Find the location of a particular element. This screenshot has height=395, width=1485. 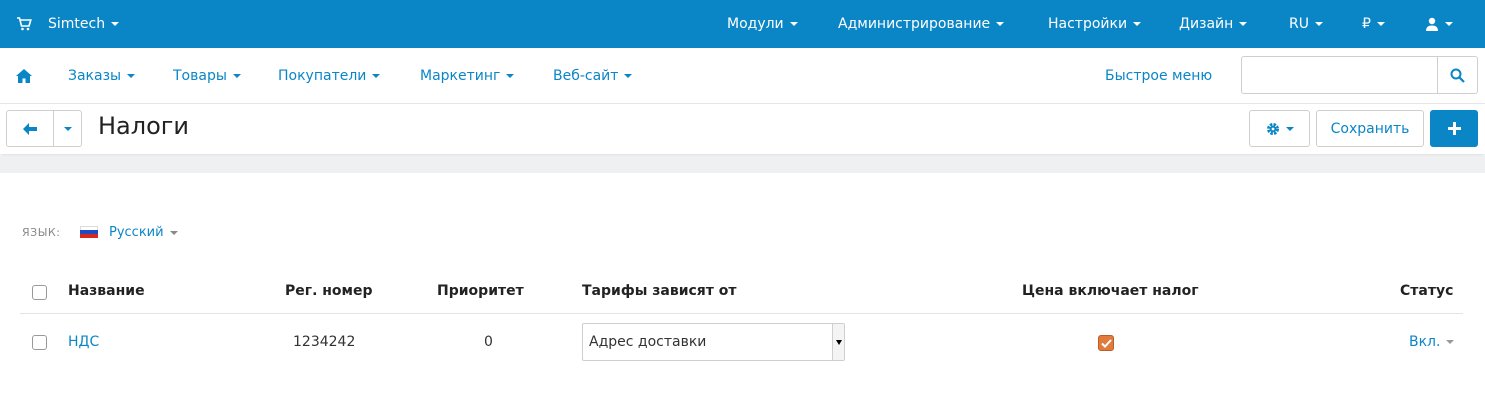

menu-language: RU is located at coordinates (1306, 24).